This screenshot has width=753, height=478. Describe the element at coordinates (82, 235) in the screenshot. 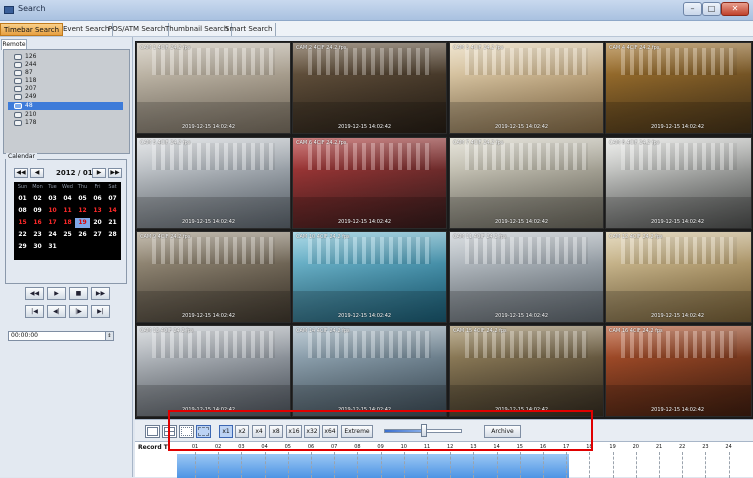

I see `calendar-day: 26` at that location.